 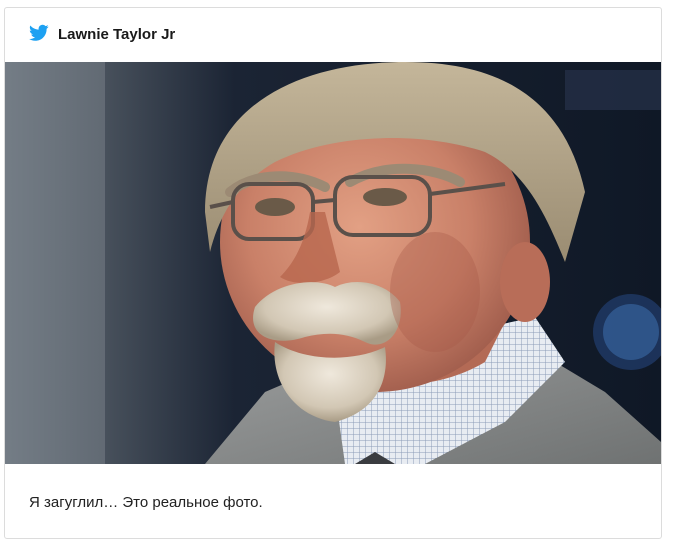 I want to click on tweet-header: Lawnie Taylor Jr, so click(x=333, y=35).